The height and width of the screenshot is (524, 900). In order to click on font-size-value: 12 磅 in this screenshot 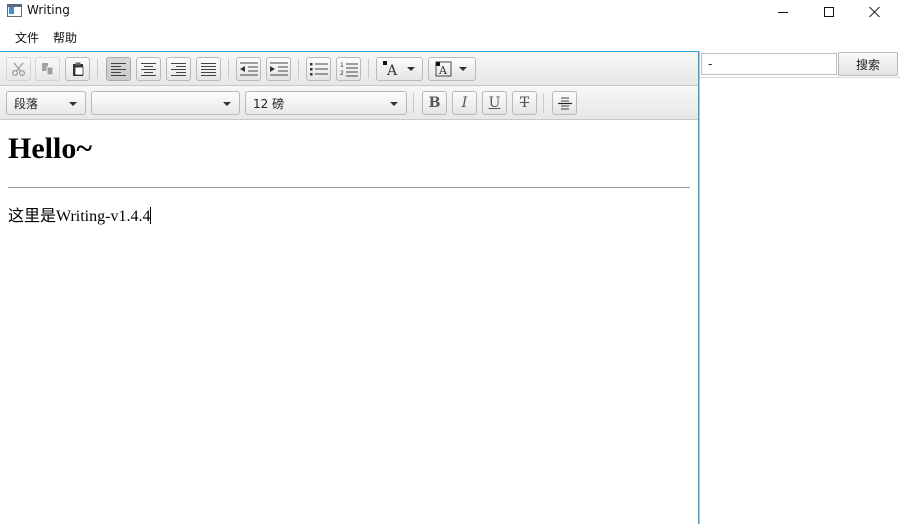, I will do `click(269, 103)`.